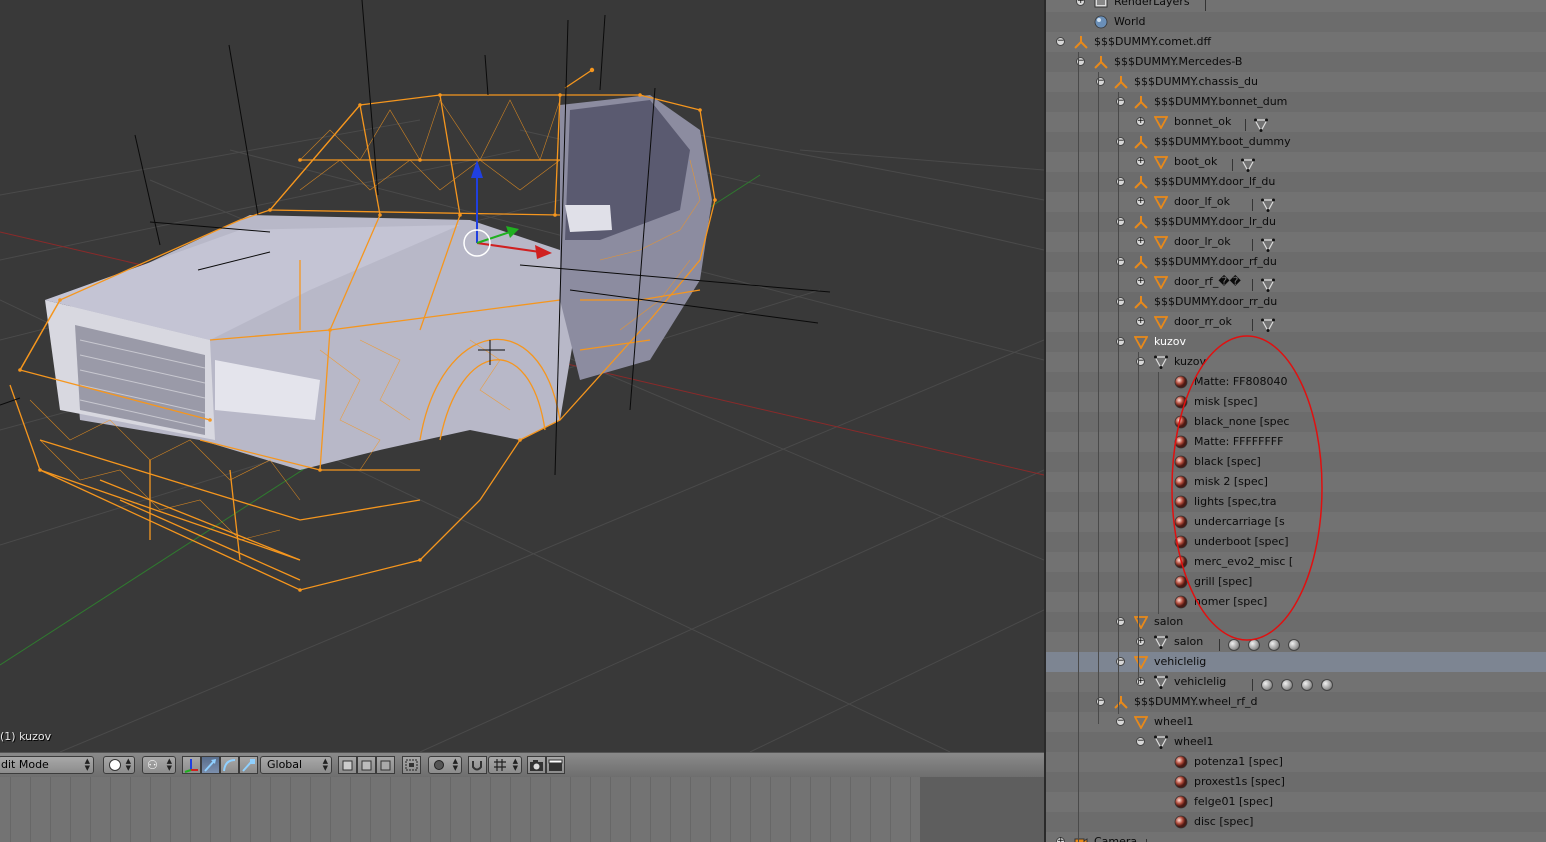  I want to click on outliner-row: Matte: FFFFFFFF, so click(1296, 442).